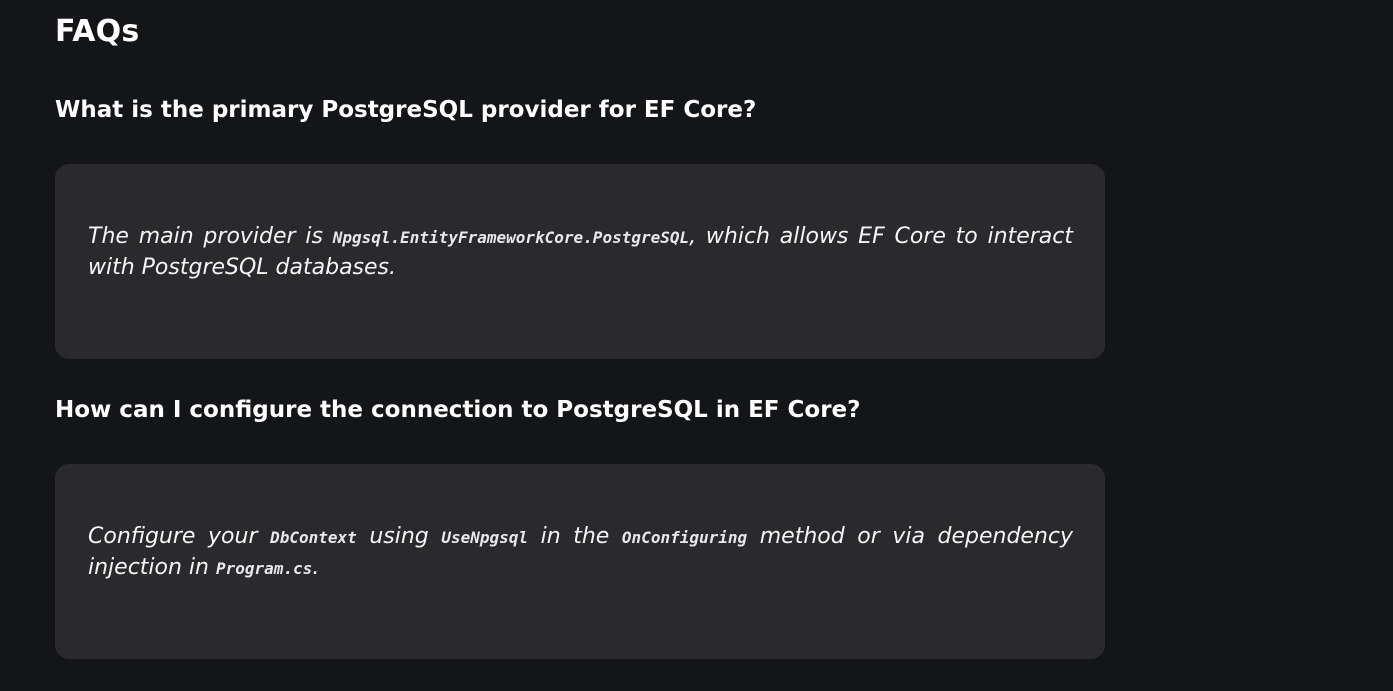  I want to click on answer-text-segment: in the, so click(575, 536).